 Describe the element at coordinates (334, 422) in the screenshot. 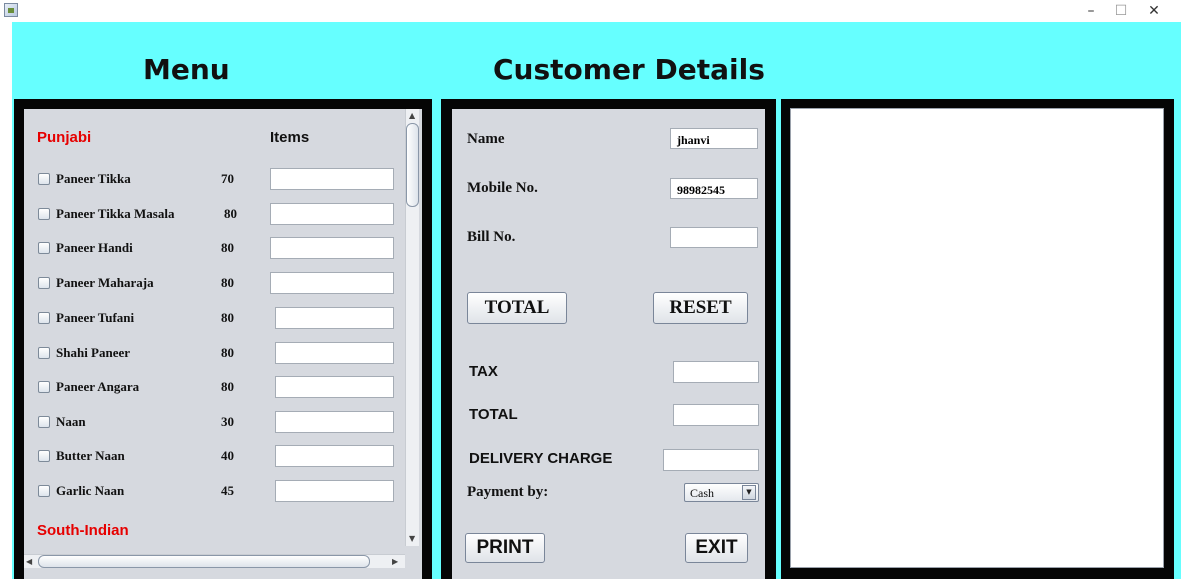

I see `qty-field-naan` at that location.